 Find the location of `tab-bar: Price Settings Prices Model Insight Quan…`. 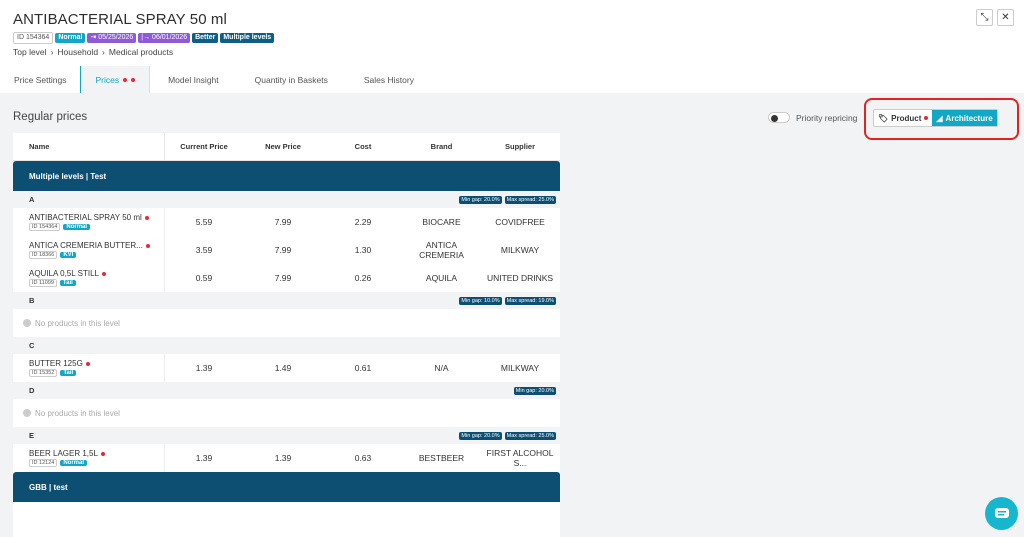

tab-bar: Price Settings Prices Model Insight Quan… is located at coordinates (216, 79).